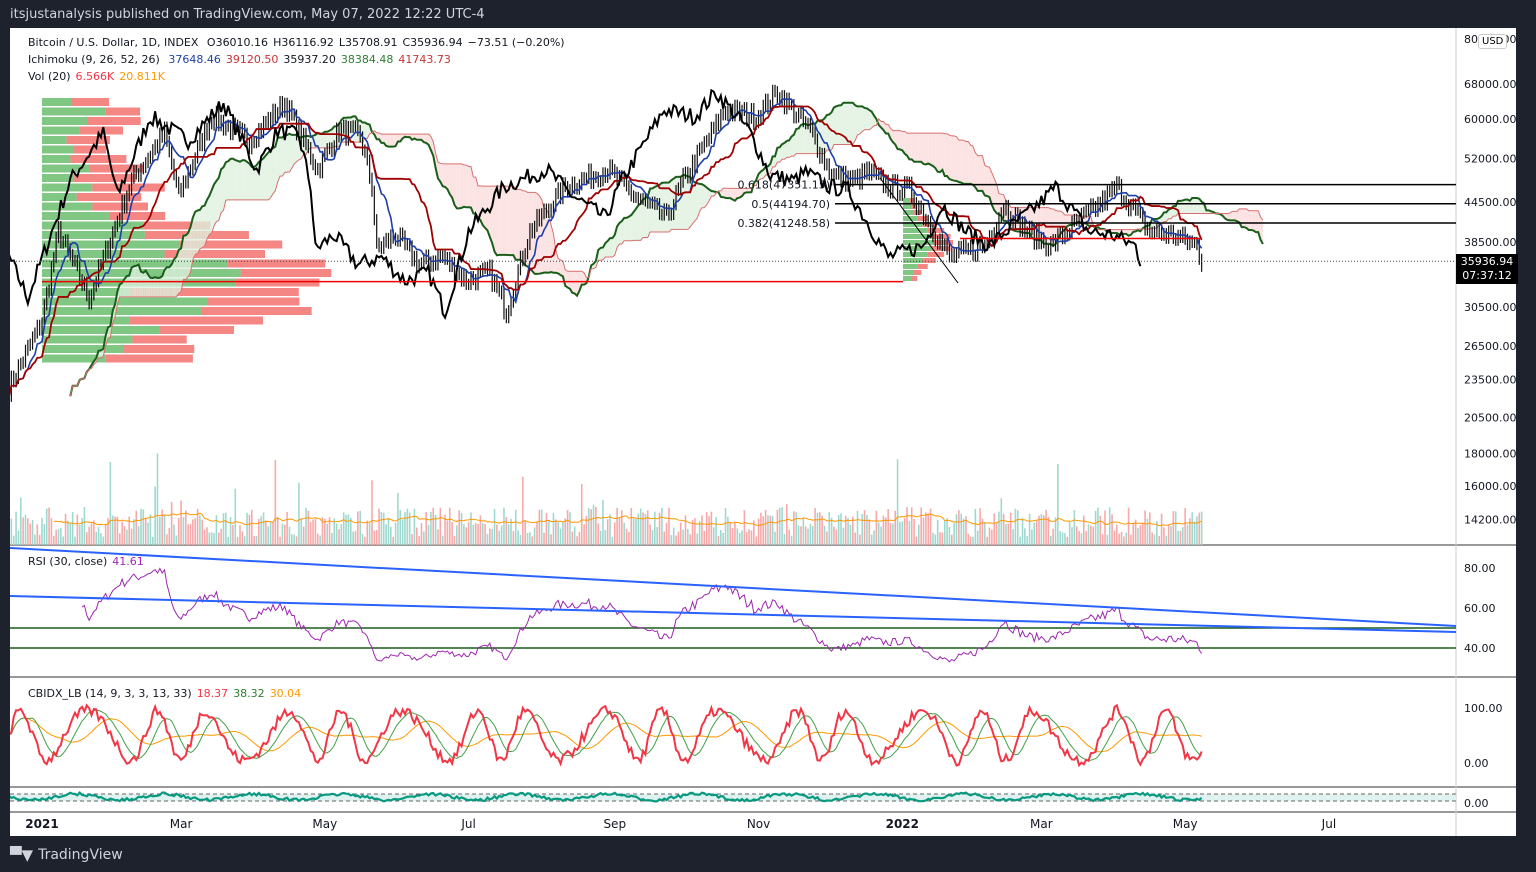  Describe the element at coordinates (303, 42) in the screenshot. I see `ohlc-high: H36116.92` at that location.